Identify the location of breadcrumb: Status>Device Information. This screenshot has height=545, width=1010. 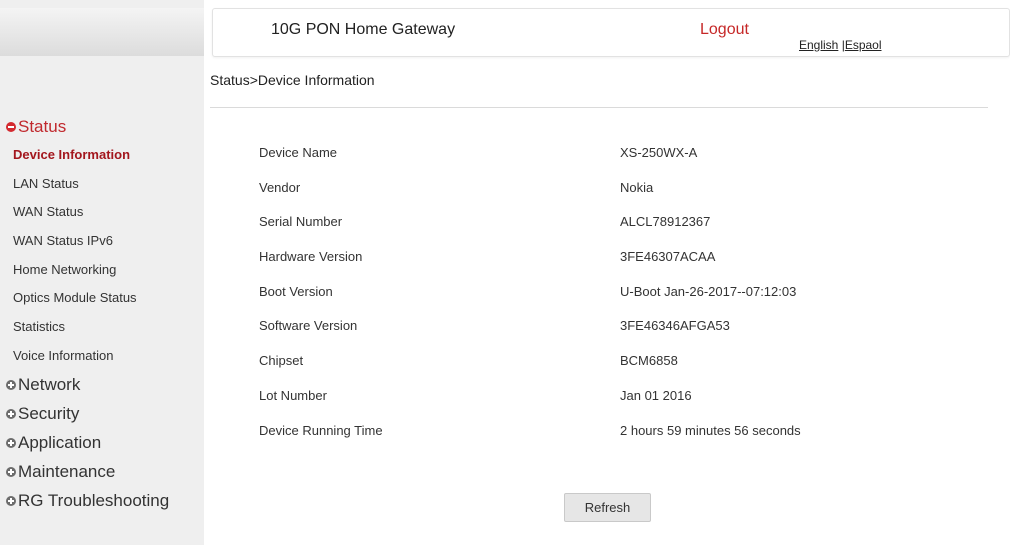
(292, 80).